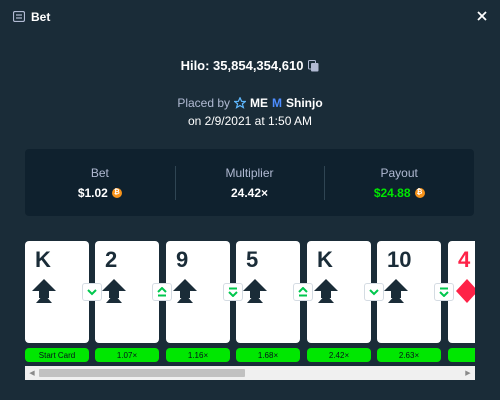 Image resolution: width=500 pixels, height=400 pixels. I want to click on scrollbar-thumb, so click(142, 373).